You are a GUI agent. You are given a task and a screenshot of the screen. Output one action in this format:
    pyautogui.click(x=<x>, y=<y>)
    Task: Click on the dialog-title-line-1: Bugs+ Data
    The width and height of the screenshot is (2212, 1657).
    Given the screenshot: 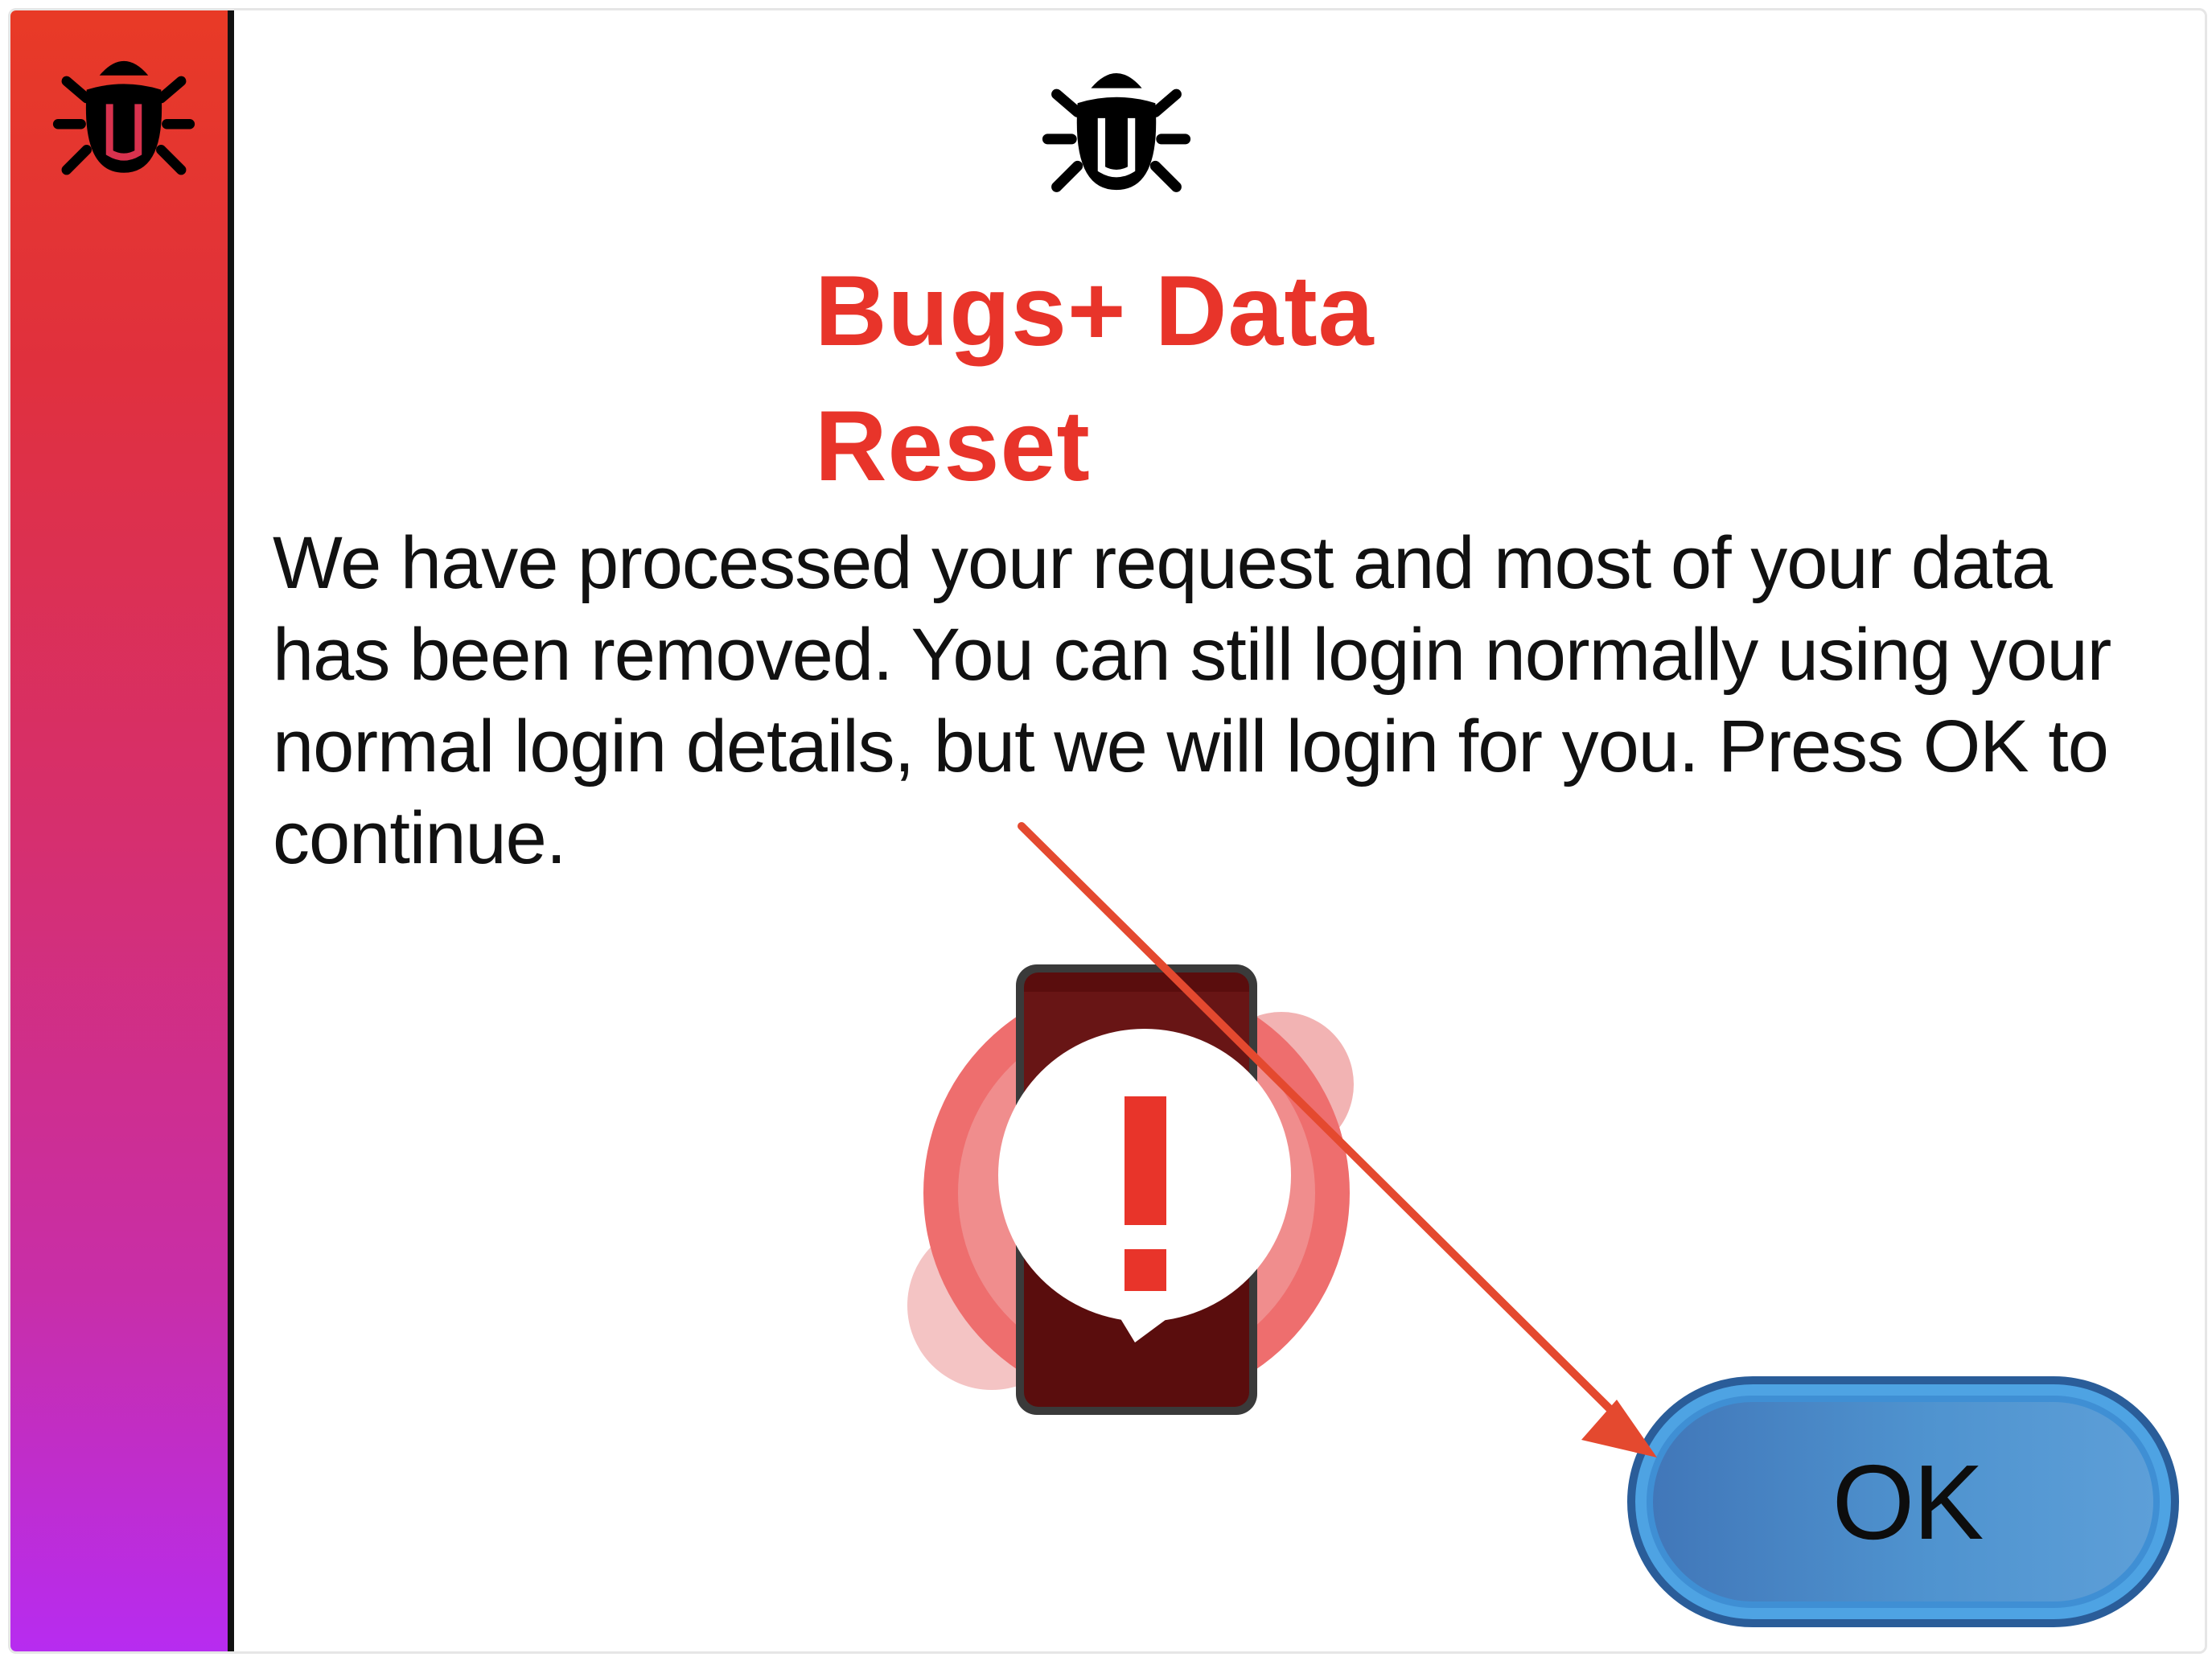 What is the action you would take?
    pyautogui.click(x=1095, y=311)
    